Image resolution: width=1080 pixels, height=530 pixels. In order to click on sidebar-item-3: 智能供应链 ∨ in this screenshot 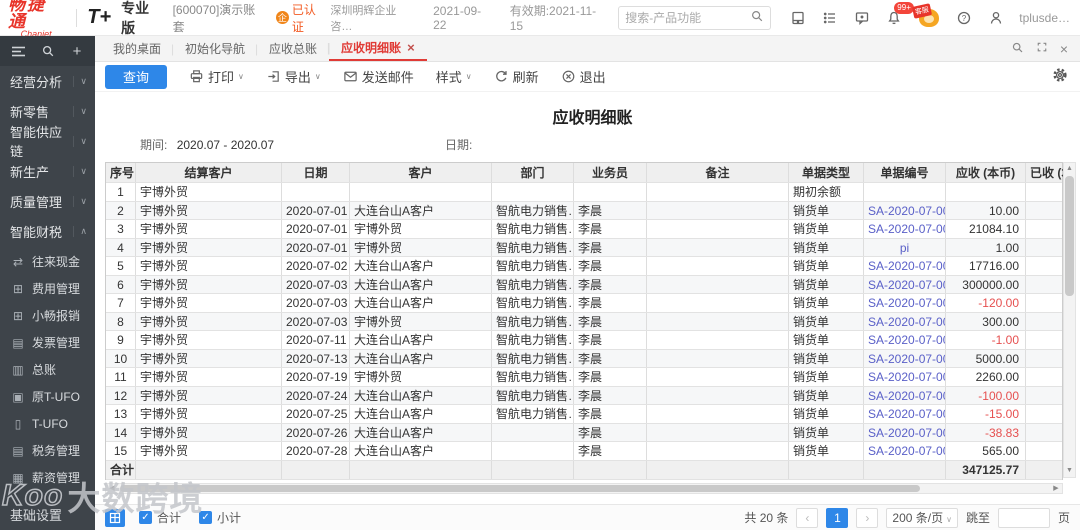, I will do `click(47, 142)`.